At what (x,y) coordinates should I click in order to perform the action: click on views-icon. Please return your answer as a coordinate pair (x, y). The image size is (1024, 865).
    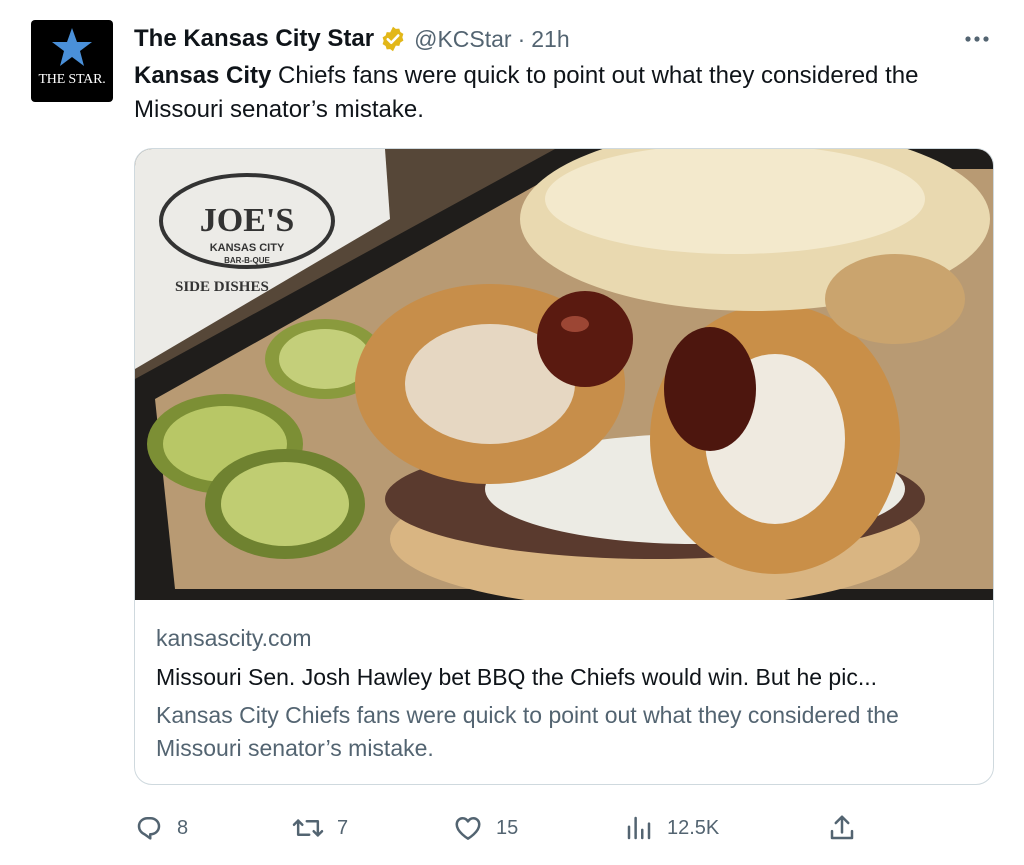
    Looking at the image, I should click on (639, 828).